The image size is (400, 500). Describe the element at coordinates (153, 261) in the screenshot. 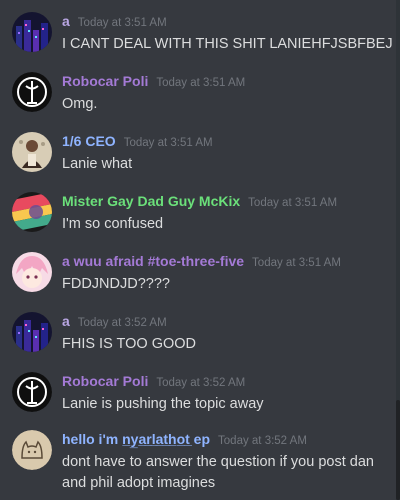

I see `username: a wuu afraid #toe-three-five` at that location.